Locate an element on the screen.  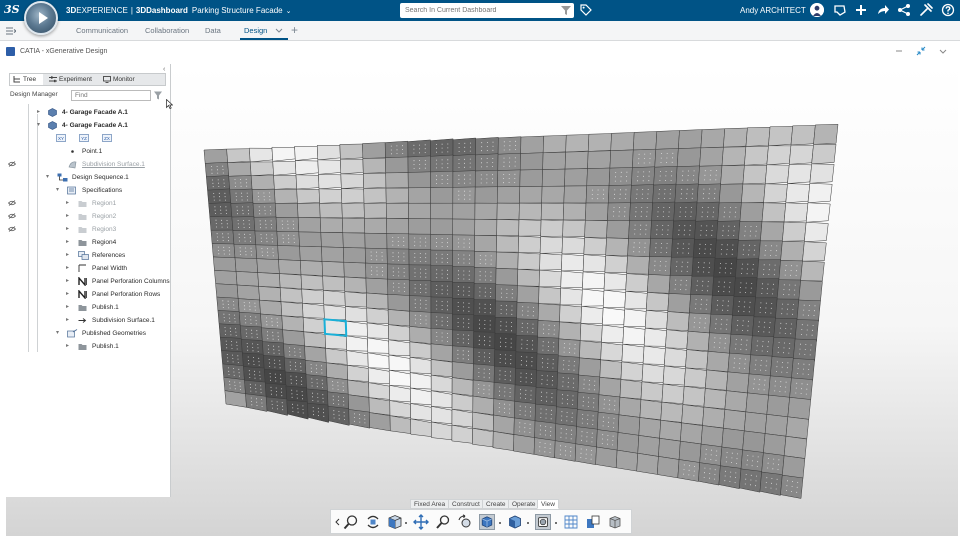
rotate-icon is located at coordinates (465, 522).